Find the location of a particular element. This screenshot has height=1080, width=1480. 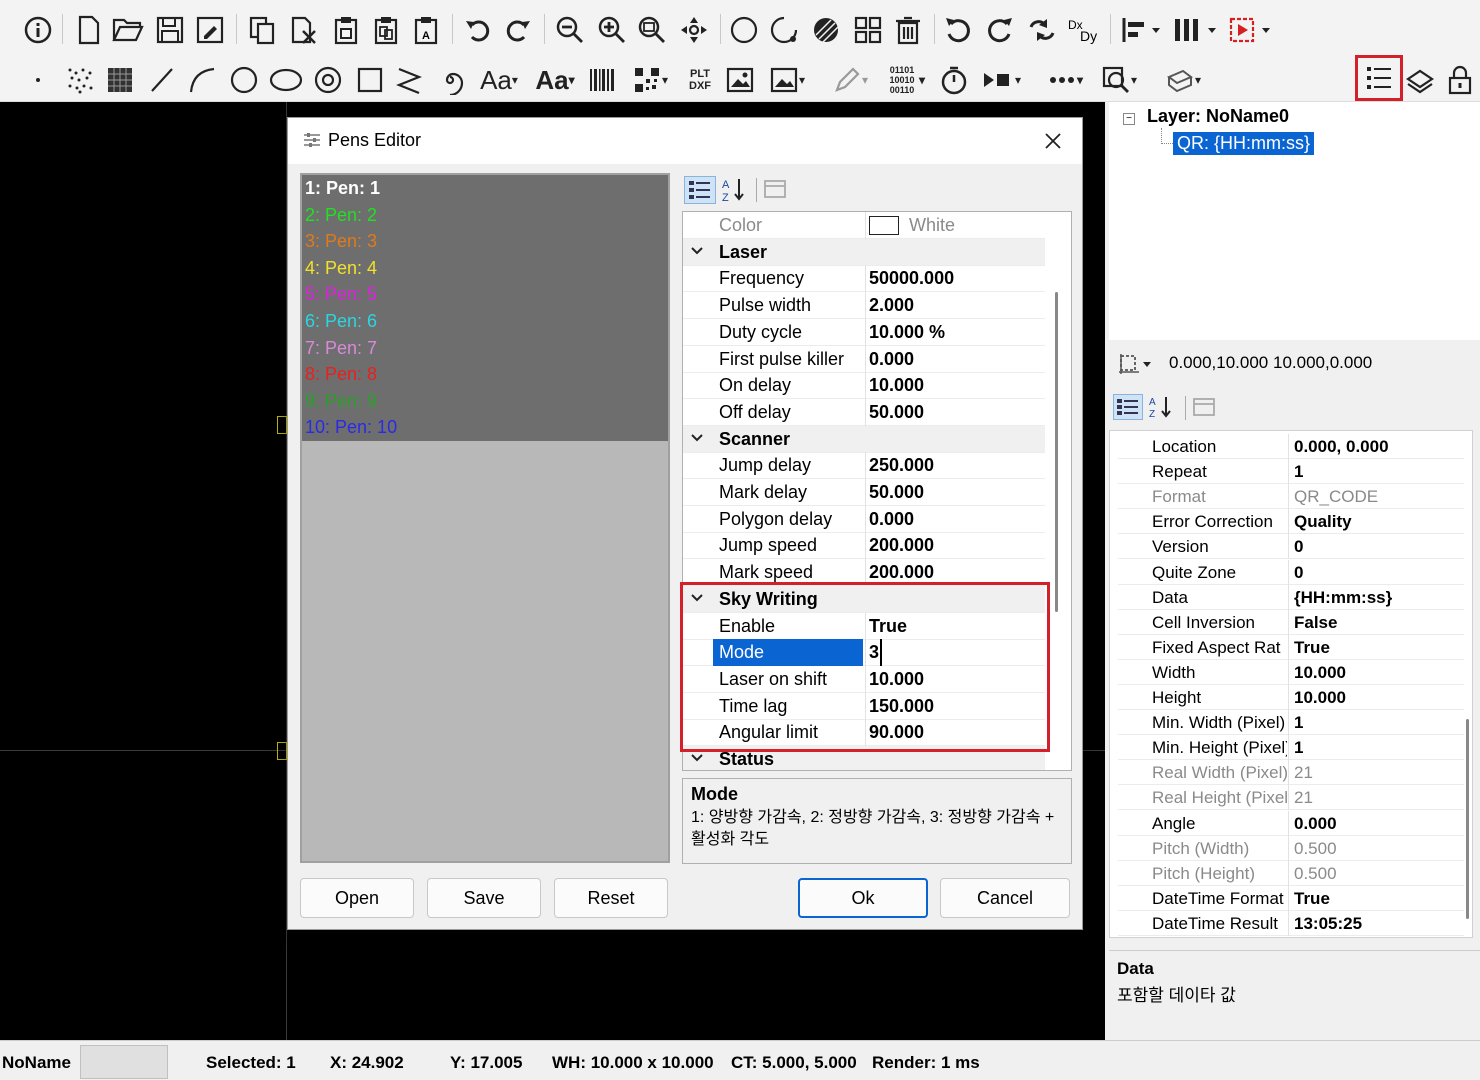

more-icon: ▾ is located at coordinates (1065, 80).